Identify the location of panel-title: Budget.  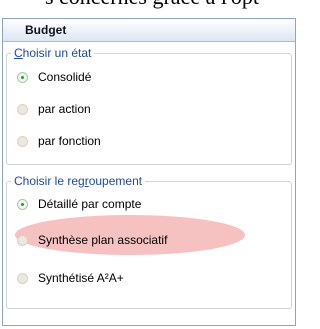
(46, 30).